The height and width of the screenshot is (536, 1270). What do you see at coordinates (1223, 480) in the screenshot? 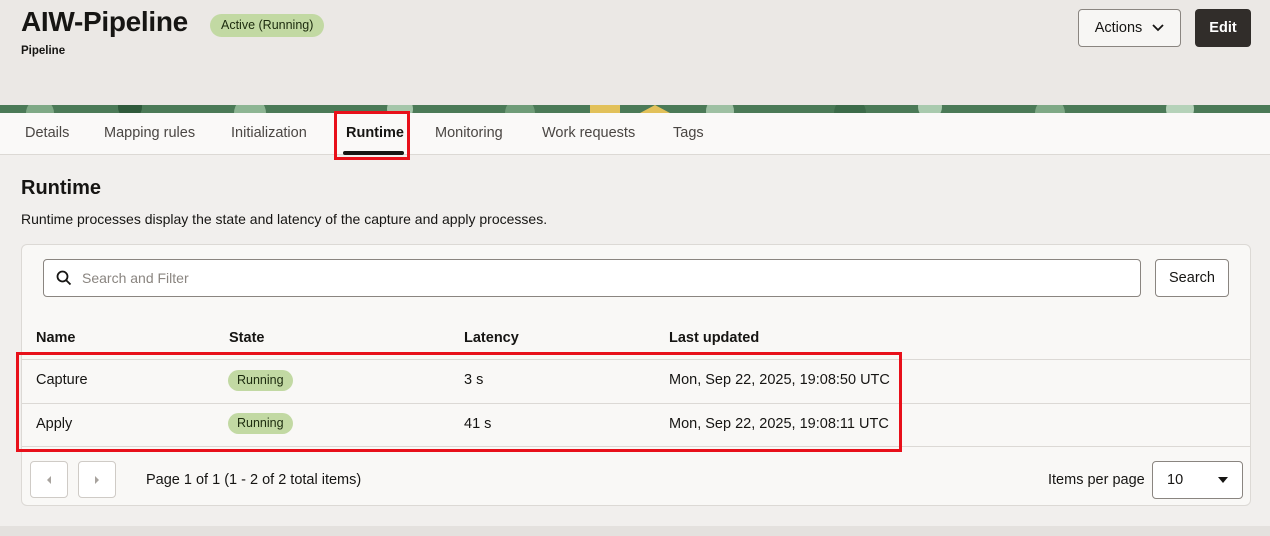
I see `caret-down-icon` at bounding box center [1223, 480].